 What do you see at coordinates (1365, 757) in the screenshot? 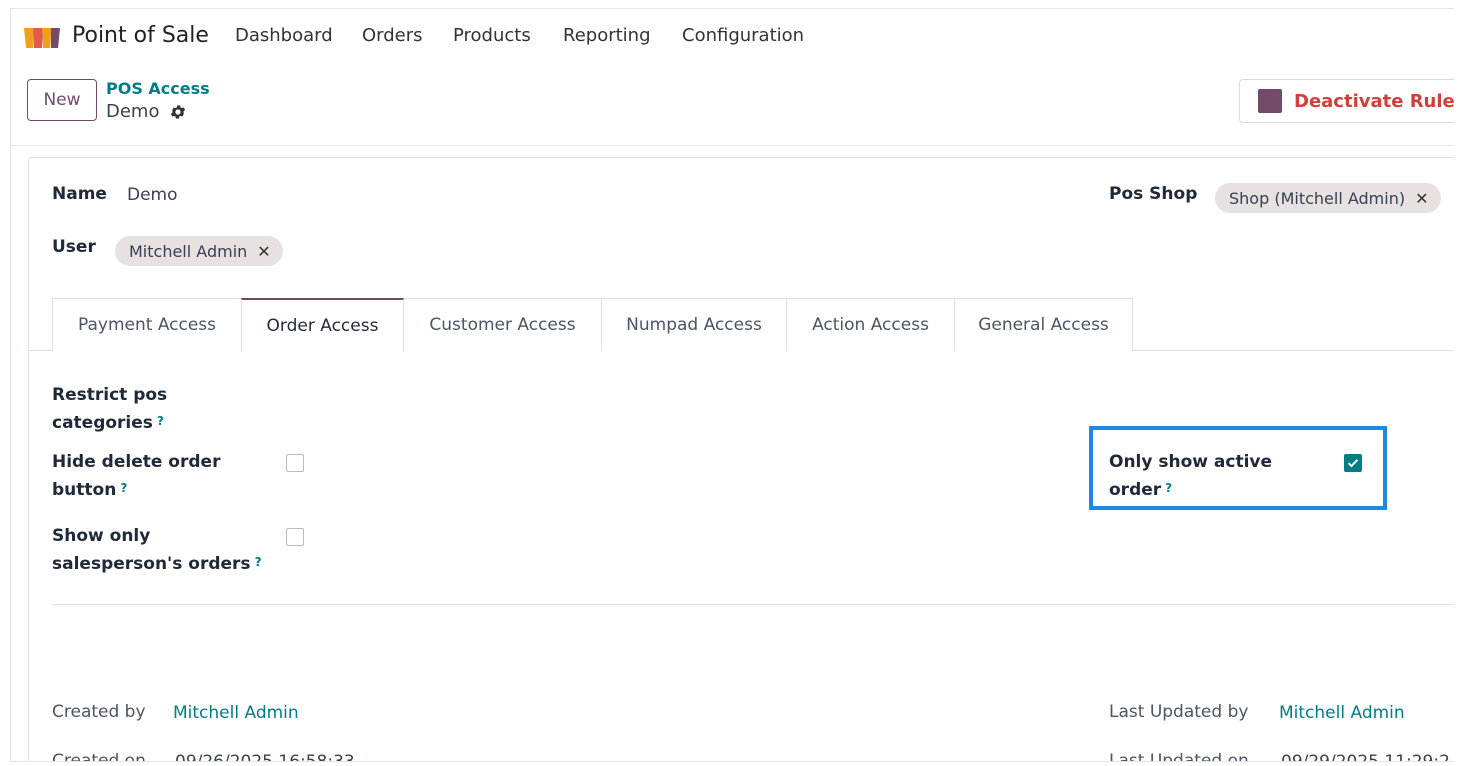
I see `last-updated-on-value: 09/29/2025 11:29:2` at bounding box center [1365, 757].